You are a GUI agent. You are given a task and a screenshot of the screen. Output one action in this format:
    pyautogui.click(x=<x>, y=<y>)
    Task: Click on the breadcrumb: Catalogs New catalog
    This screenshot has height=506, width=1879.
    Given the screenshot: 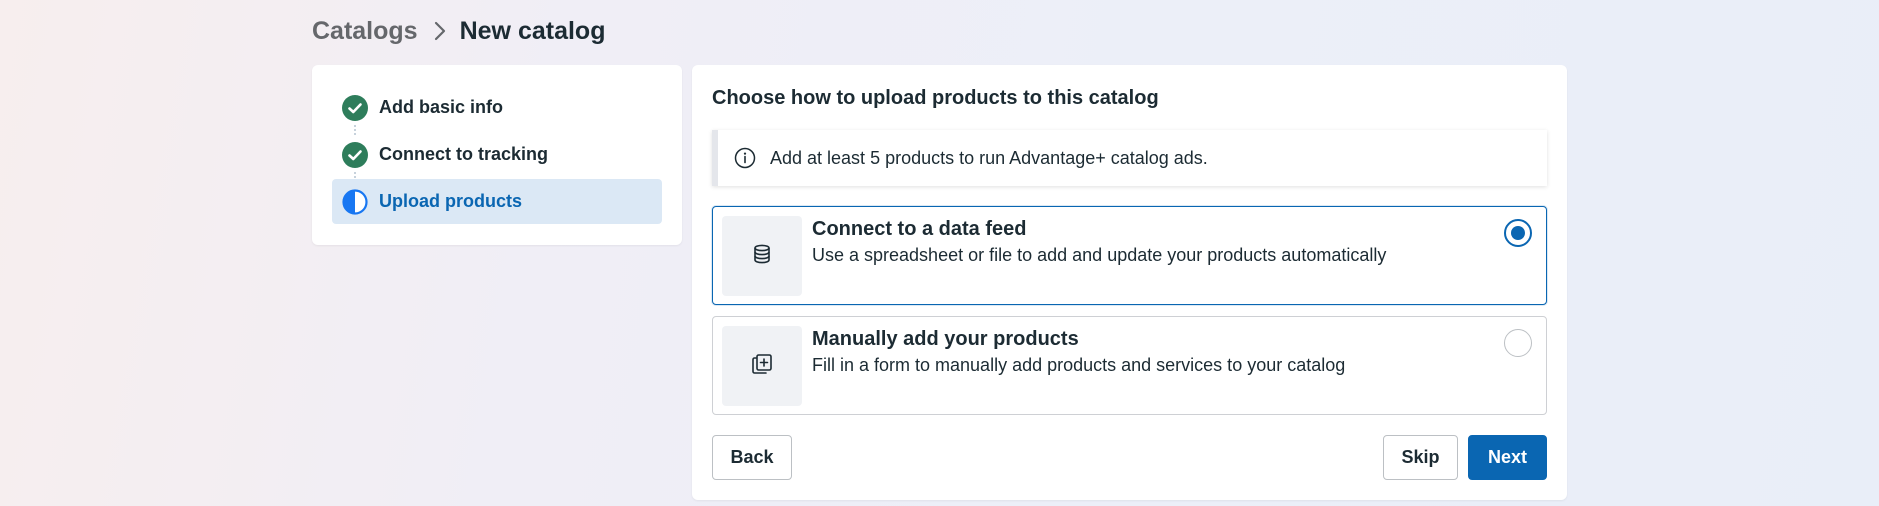 What is the action you would take?
    pyautogui.click(x=458, y=31)
    